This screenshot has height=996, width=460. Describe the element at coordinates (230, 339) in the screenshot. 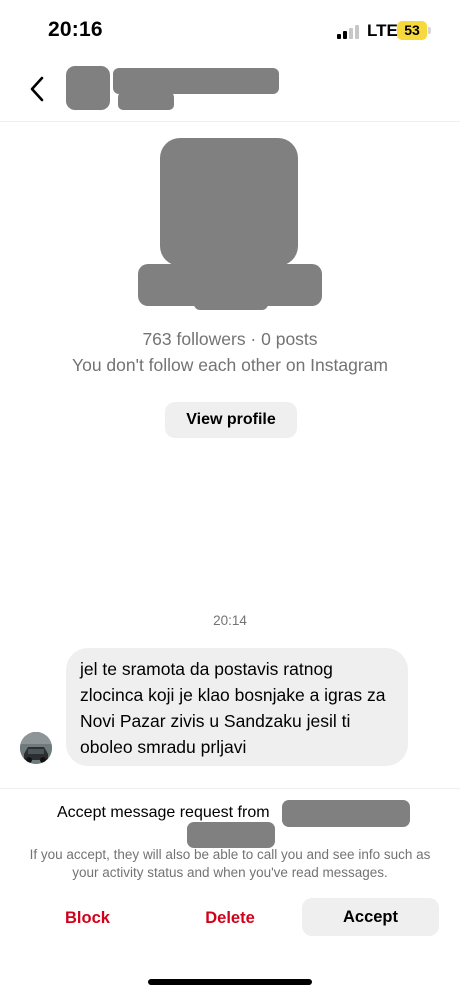

I see `followers-count: 763 followers · 0 posts` at that location.